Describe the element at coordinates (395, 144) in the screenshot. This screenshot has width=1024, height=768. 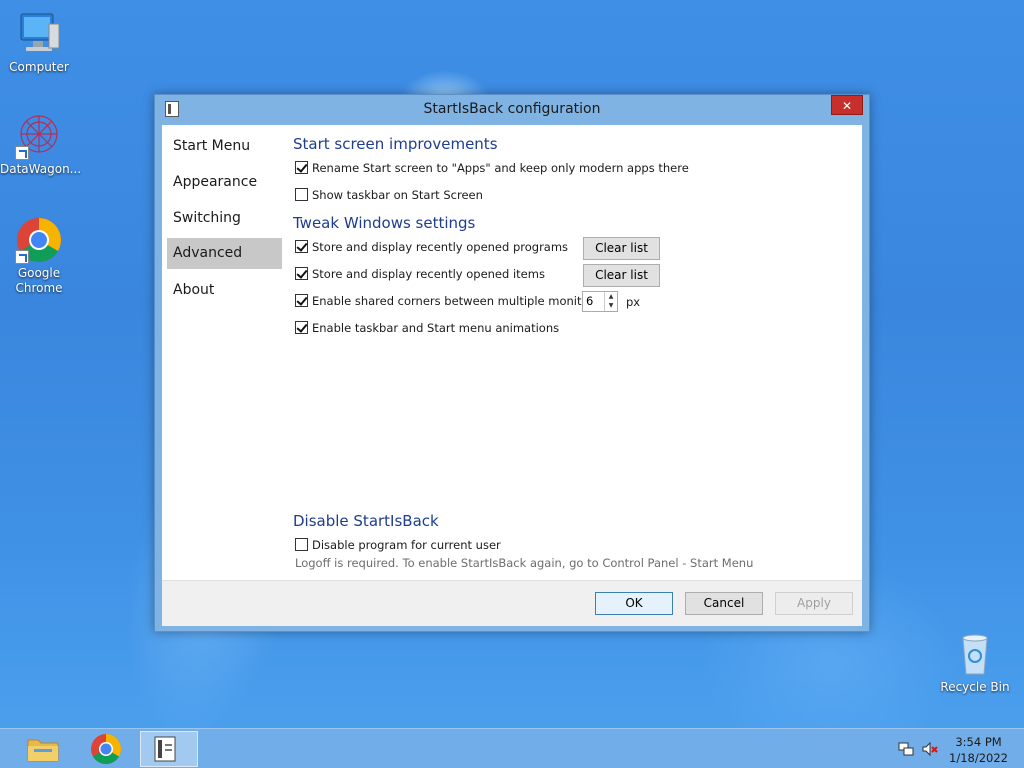
I see `section-title-start-screen: Start screen improvements` at that location.